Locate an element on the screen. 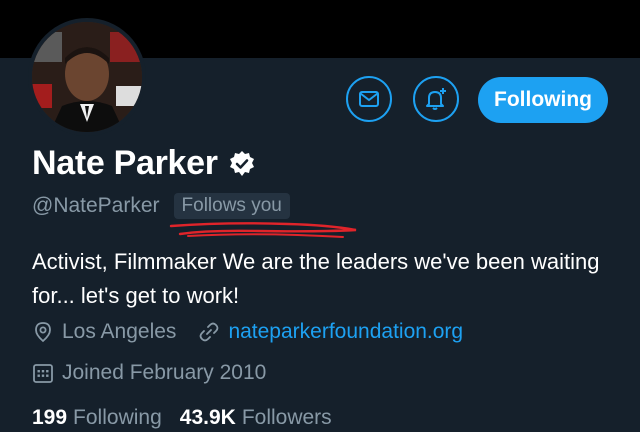  calendar-icon is located at coordinates (43, 373).